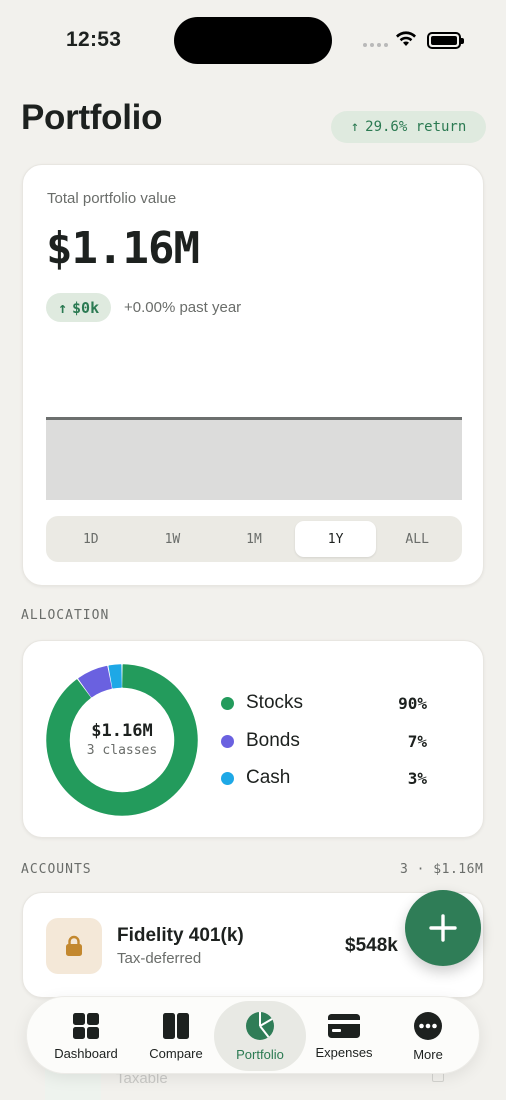 The width and height of the screenshot is (506, 1100). What do you see at coordinates (344, 1052) in the screenshot?
I see `tab-label: Expenses` at bounding box center [344, 1052].